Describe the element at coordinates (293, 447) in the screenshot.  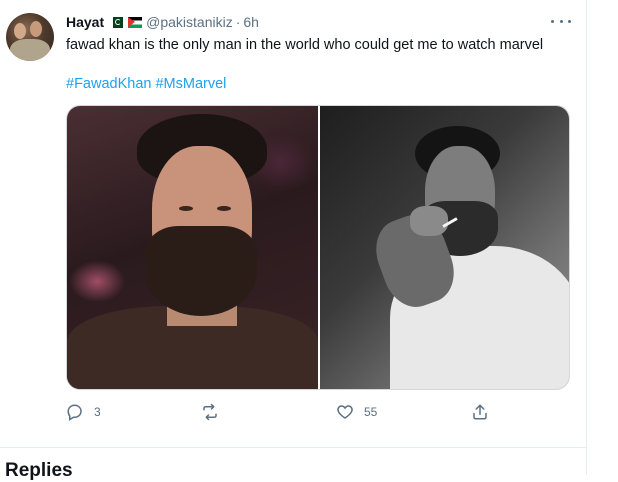
I see `section-divider` at that location.